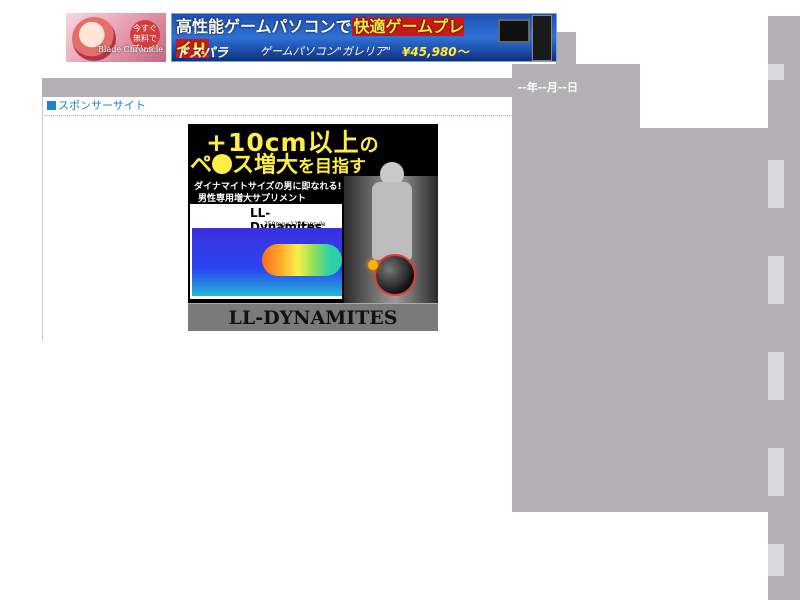 This screenshot has width=800, height=600. What do you see at coordinates (784, 308) in the screenshot?
I see `right-edge-strip` at bounding box center [784, 308].